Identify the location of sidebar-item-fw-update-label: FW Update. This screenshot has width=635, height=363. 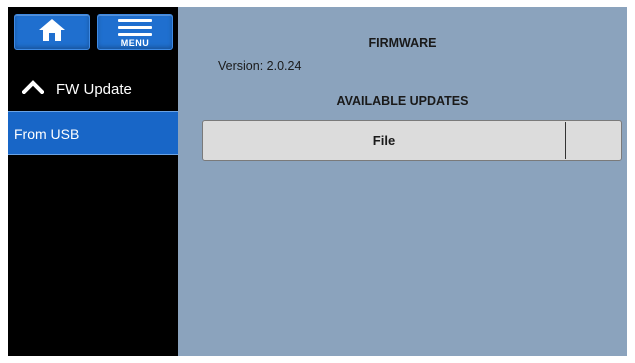
(94, 89).